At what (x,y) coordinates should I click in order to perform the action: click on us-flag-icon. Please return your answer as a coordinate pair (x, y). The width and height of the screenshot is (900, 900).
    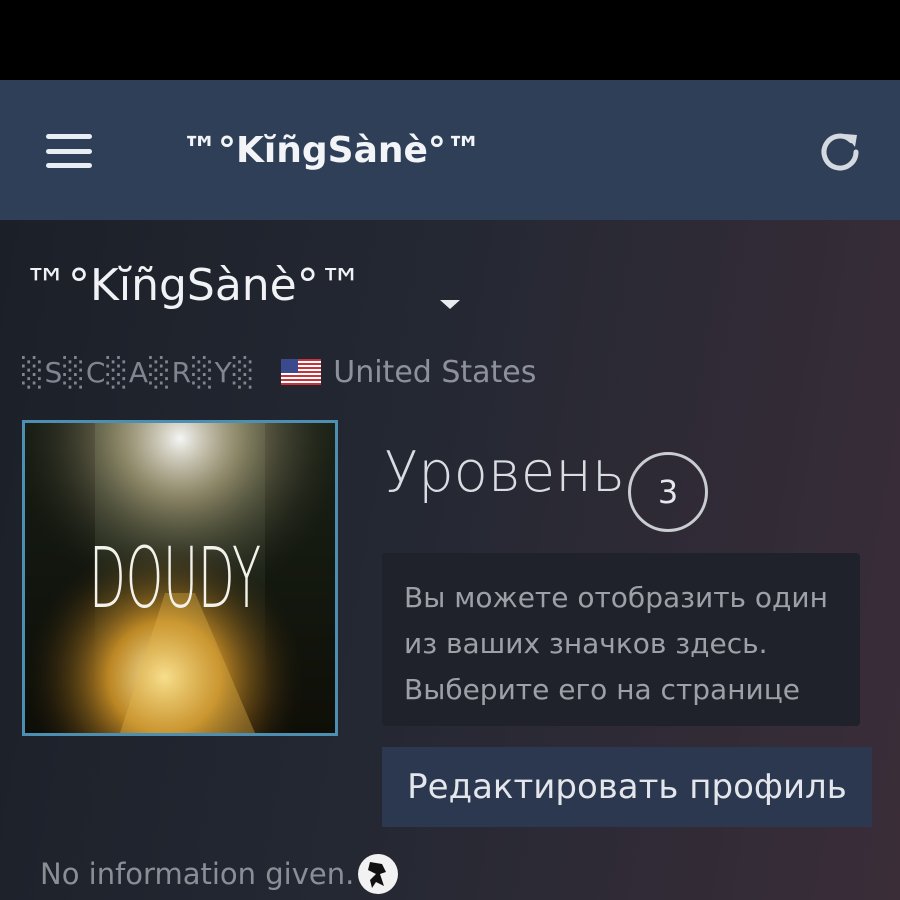
    Looking at the image, I should click on (301, 372).